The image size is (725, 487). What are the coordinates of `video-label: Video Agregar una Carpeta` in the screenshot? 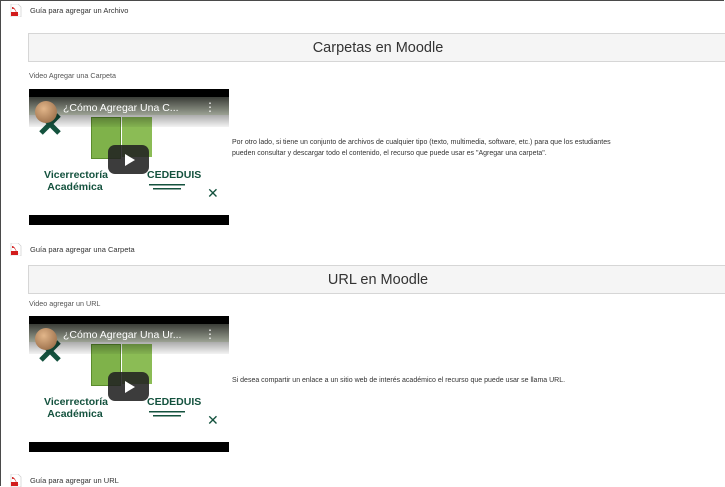 It's located at (72, 75).